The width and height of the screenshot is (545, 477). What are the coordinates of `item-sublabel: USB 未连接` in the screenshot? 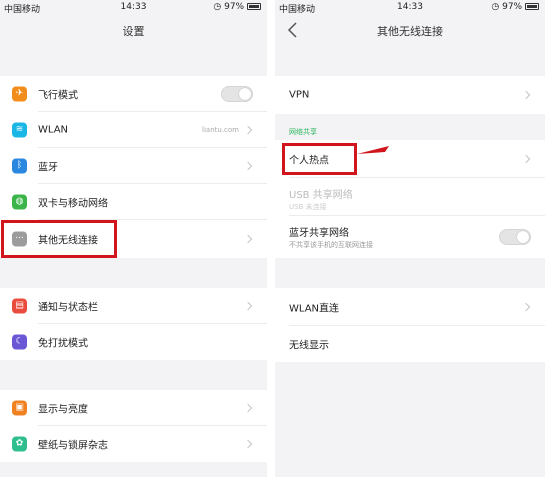 It's located at (308, 207).